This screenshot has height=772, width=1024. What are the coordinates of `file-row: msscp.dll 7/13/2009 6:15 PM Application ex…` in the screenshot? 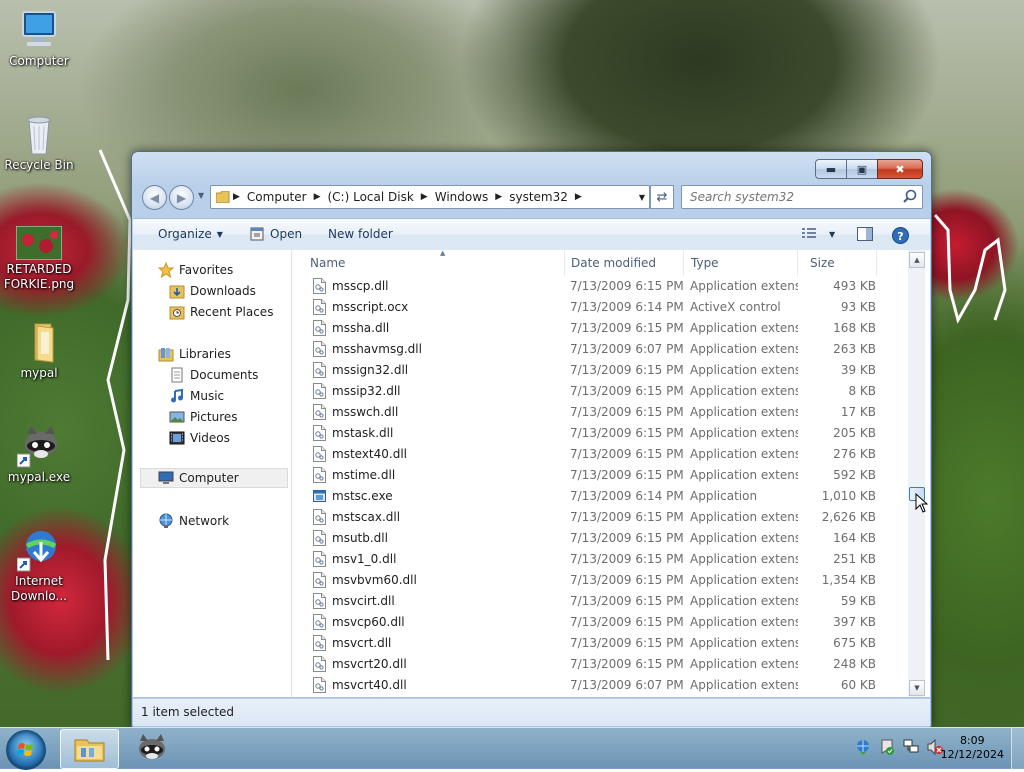 It's located at (589, 286).